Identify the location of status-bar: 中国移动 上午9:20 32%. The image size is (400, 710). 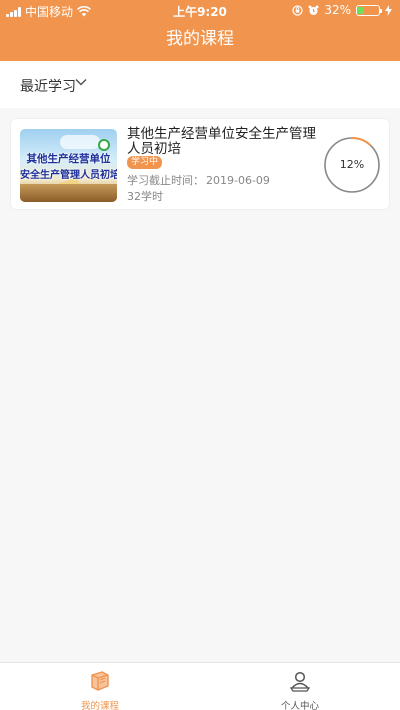
(200, 10).